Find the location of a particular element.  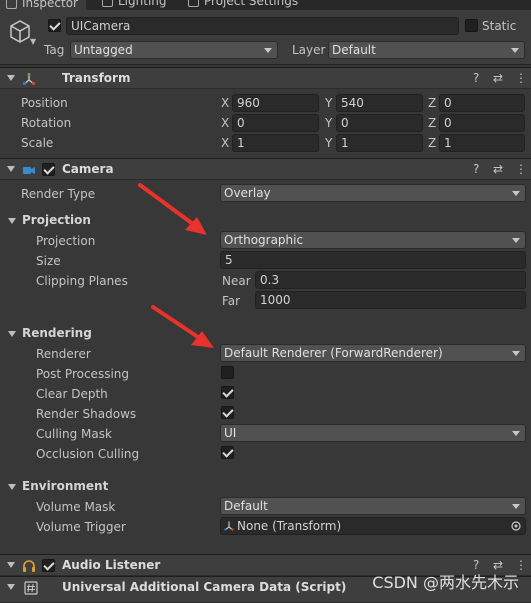

layer-label: Layer is located at coordinates (309, 50).